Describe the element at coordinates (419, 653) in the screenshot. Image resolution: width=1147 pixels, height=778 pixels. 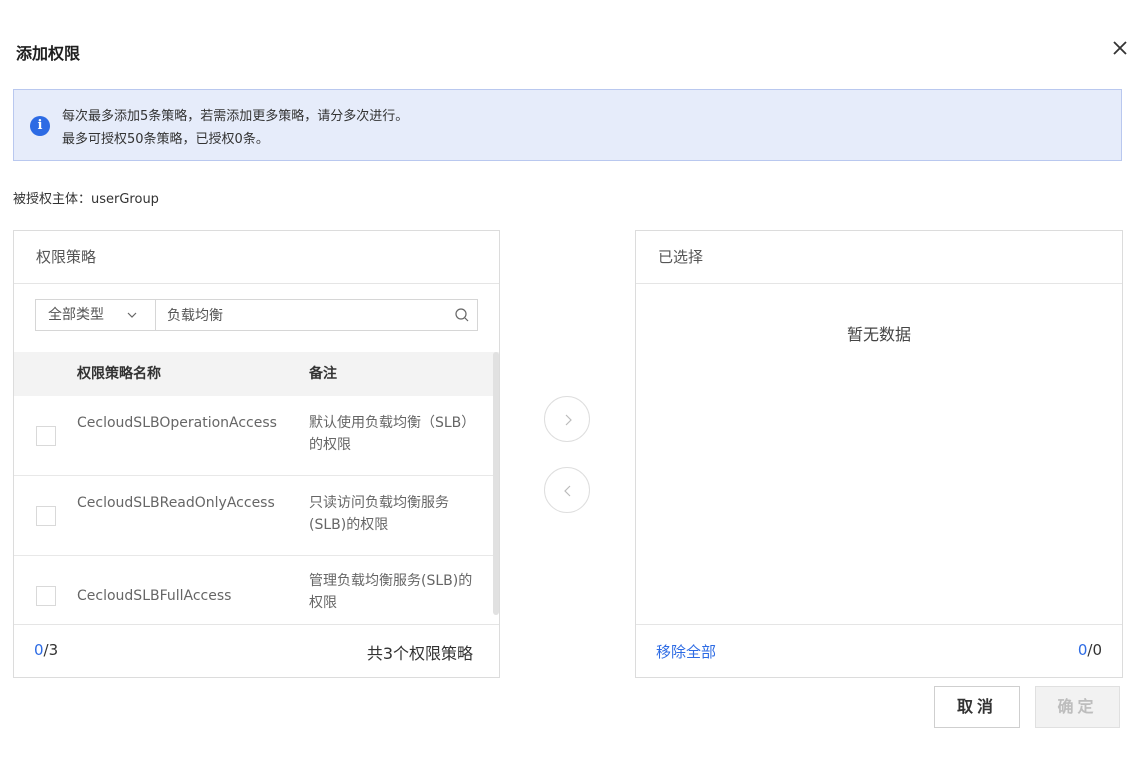
I see `policy-total: 共3个权限策略` at that location.